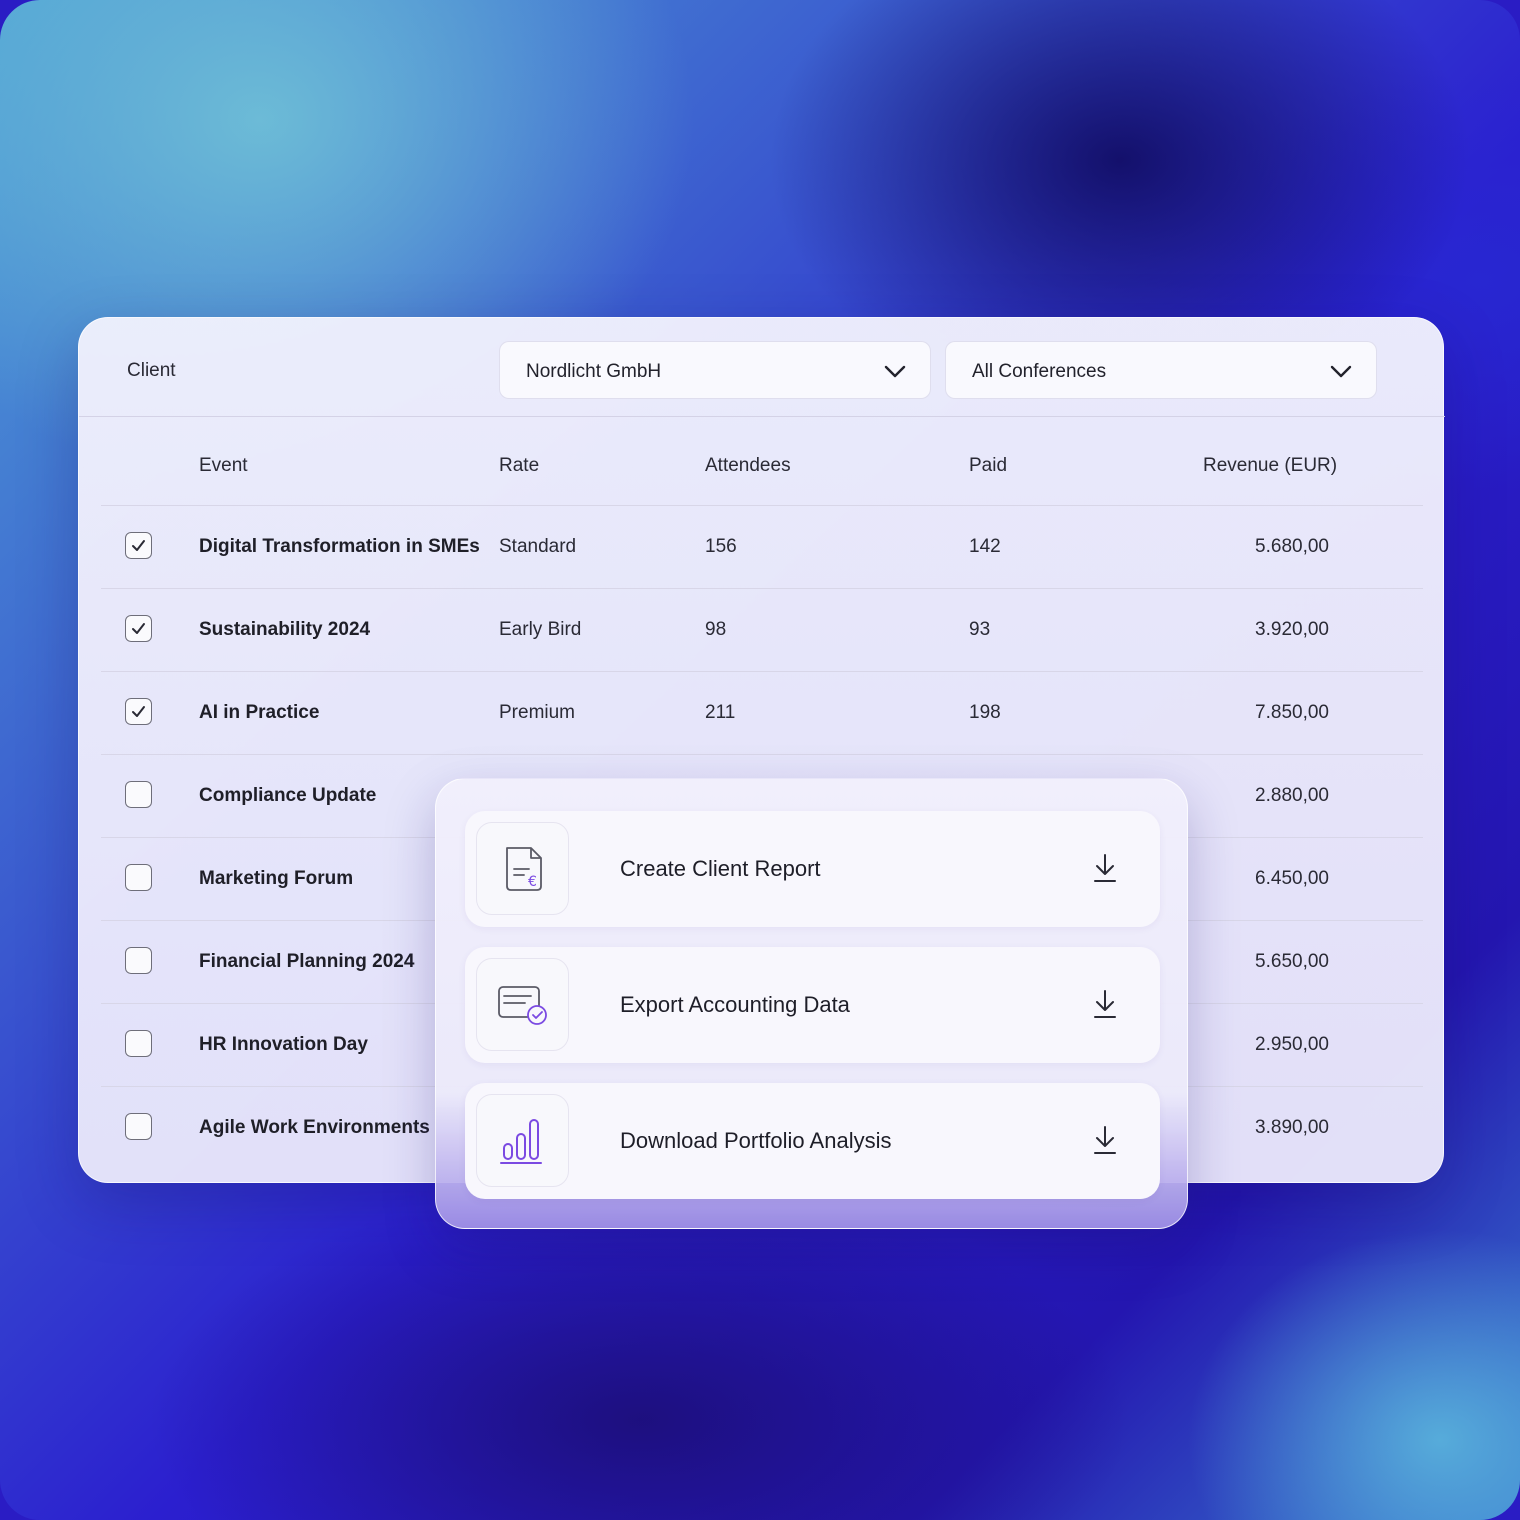 The width and height of the screenshot is (1520, 1520). I want to click on client-label: Client, so click(151, 370).